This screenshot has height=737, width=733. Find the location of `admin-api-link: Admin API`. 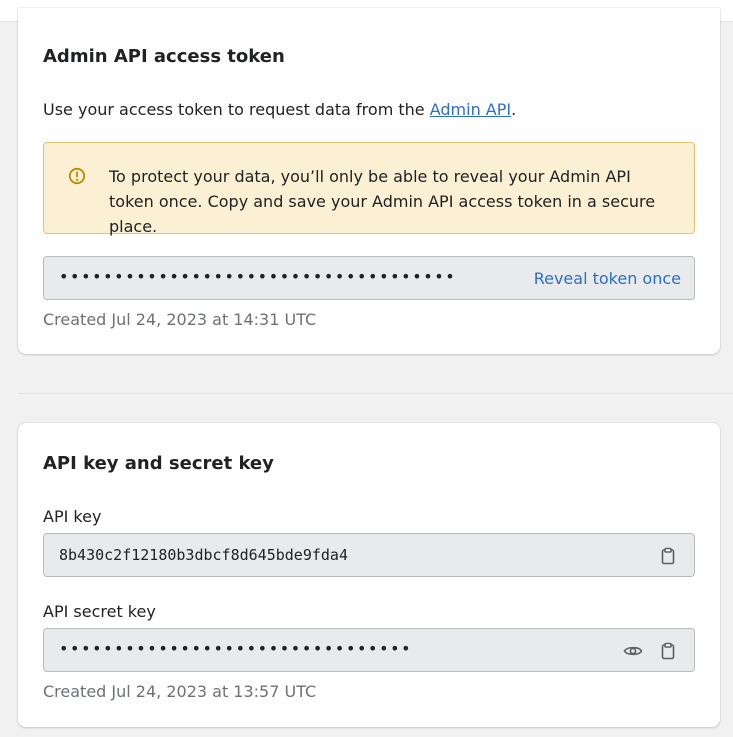

admin-api-link: Admin API is located at coordinates (470, 109).